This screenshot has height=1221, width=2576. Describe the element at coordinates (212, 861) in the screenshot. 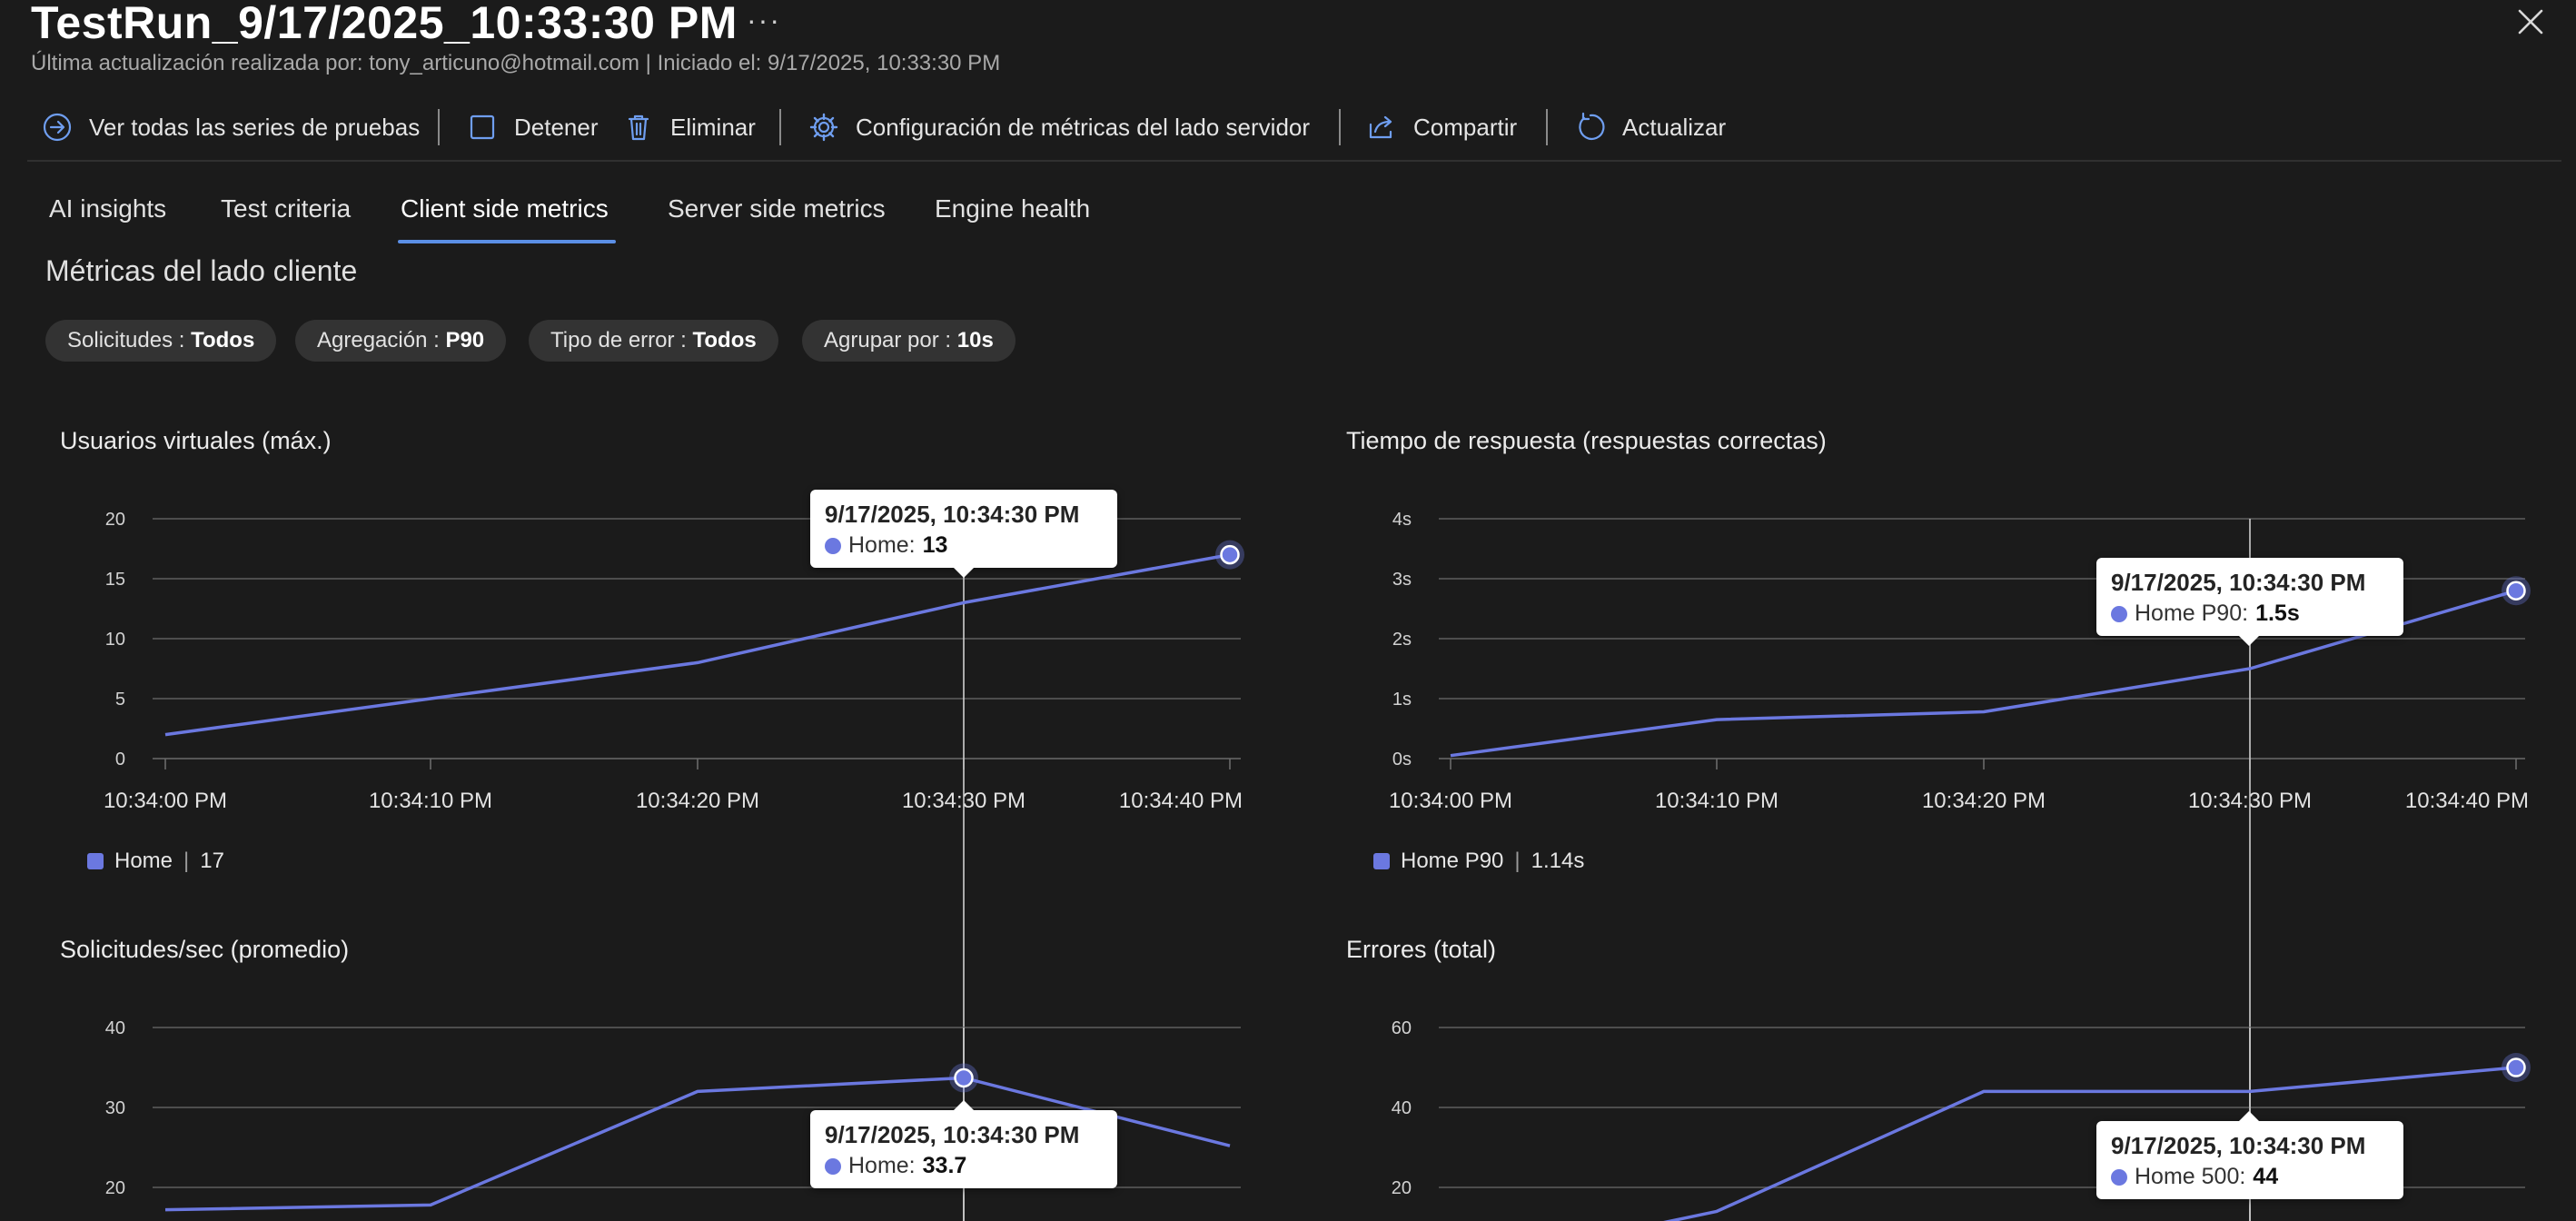

I see `legend-series-value: 17` at that location.